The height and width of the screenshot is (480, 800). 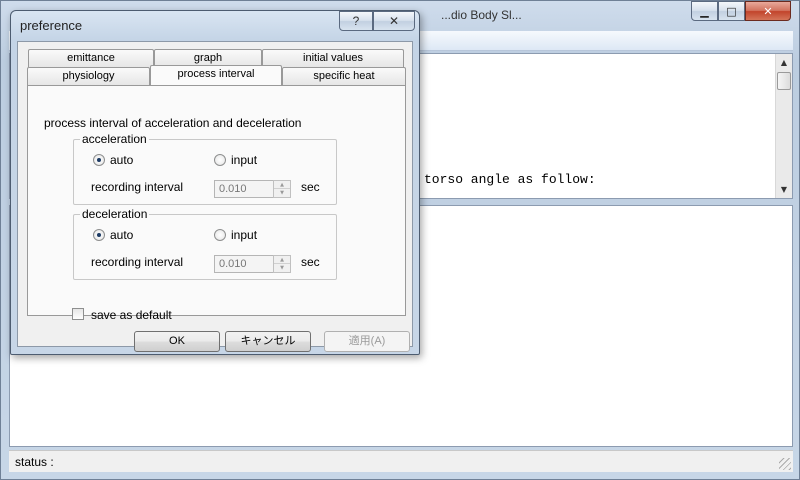 I want to click on status-bar: status :, so click(x=401, y=461).